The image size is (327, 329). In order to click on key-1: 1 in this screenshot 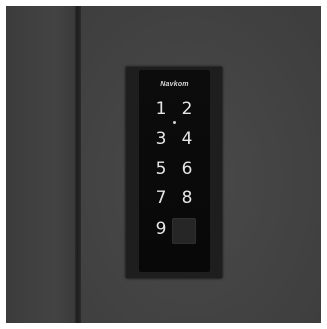, I will do `click(161, 109)`.